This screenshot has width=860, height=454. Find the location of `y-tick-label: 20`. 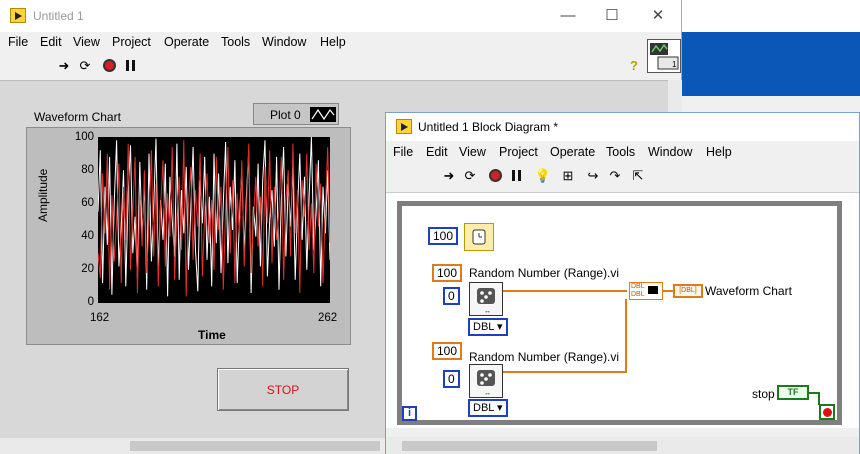

y-tick-label: 20 is located at coordinates (87, 269).